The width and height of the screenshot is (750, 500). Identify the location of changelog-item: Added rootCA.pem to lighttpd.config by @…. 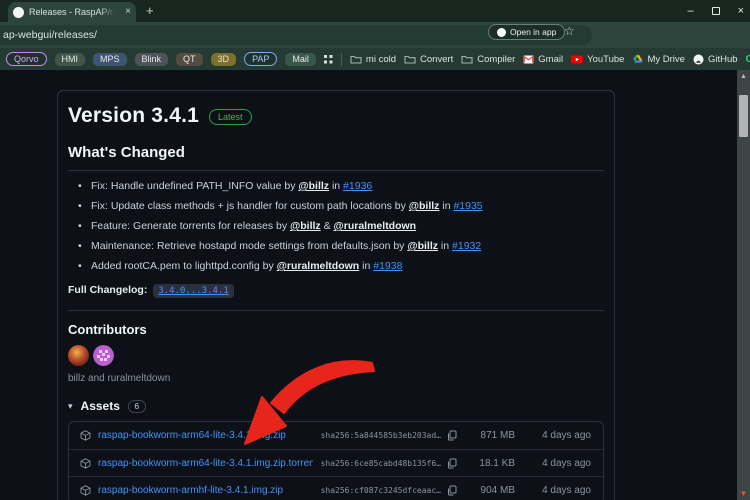
(341, 266).